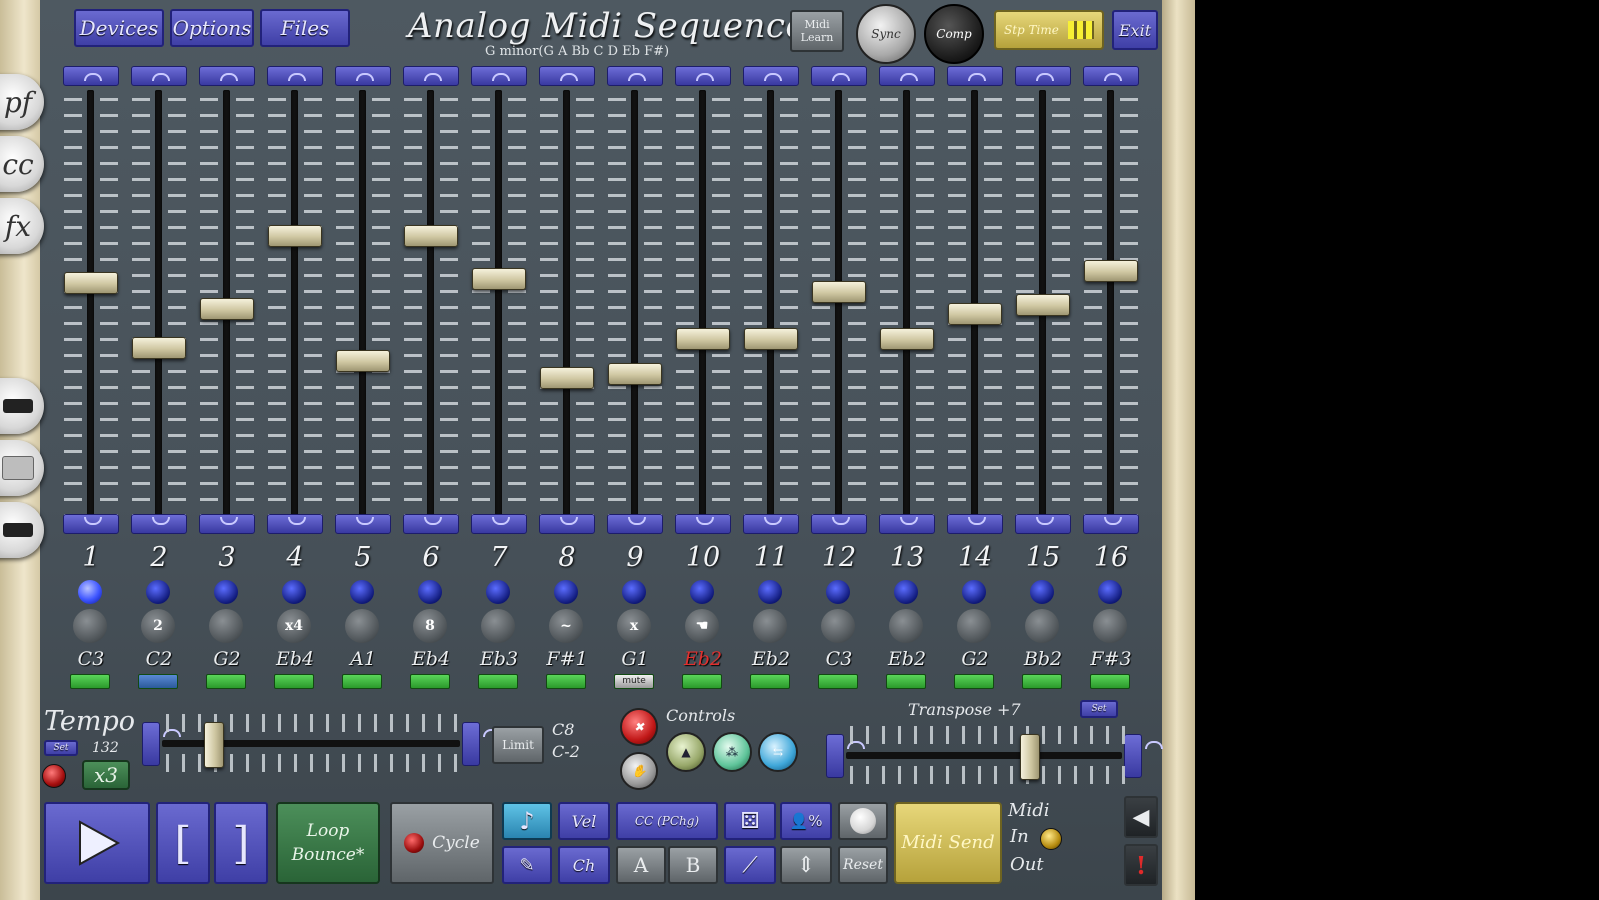  What do you see at coordinates (161, 744) in the screenshot?
I see `slider-left-cap` at bounding box center [161, 744].